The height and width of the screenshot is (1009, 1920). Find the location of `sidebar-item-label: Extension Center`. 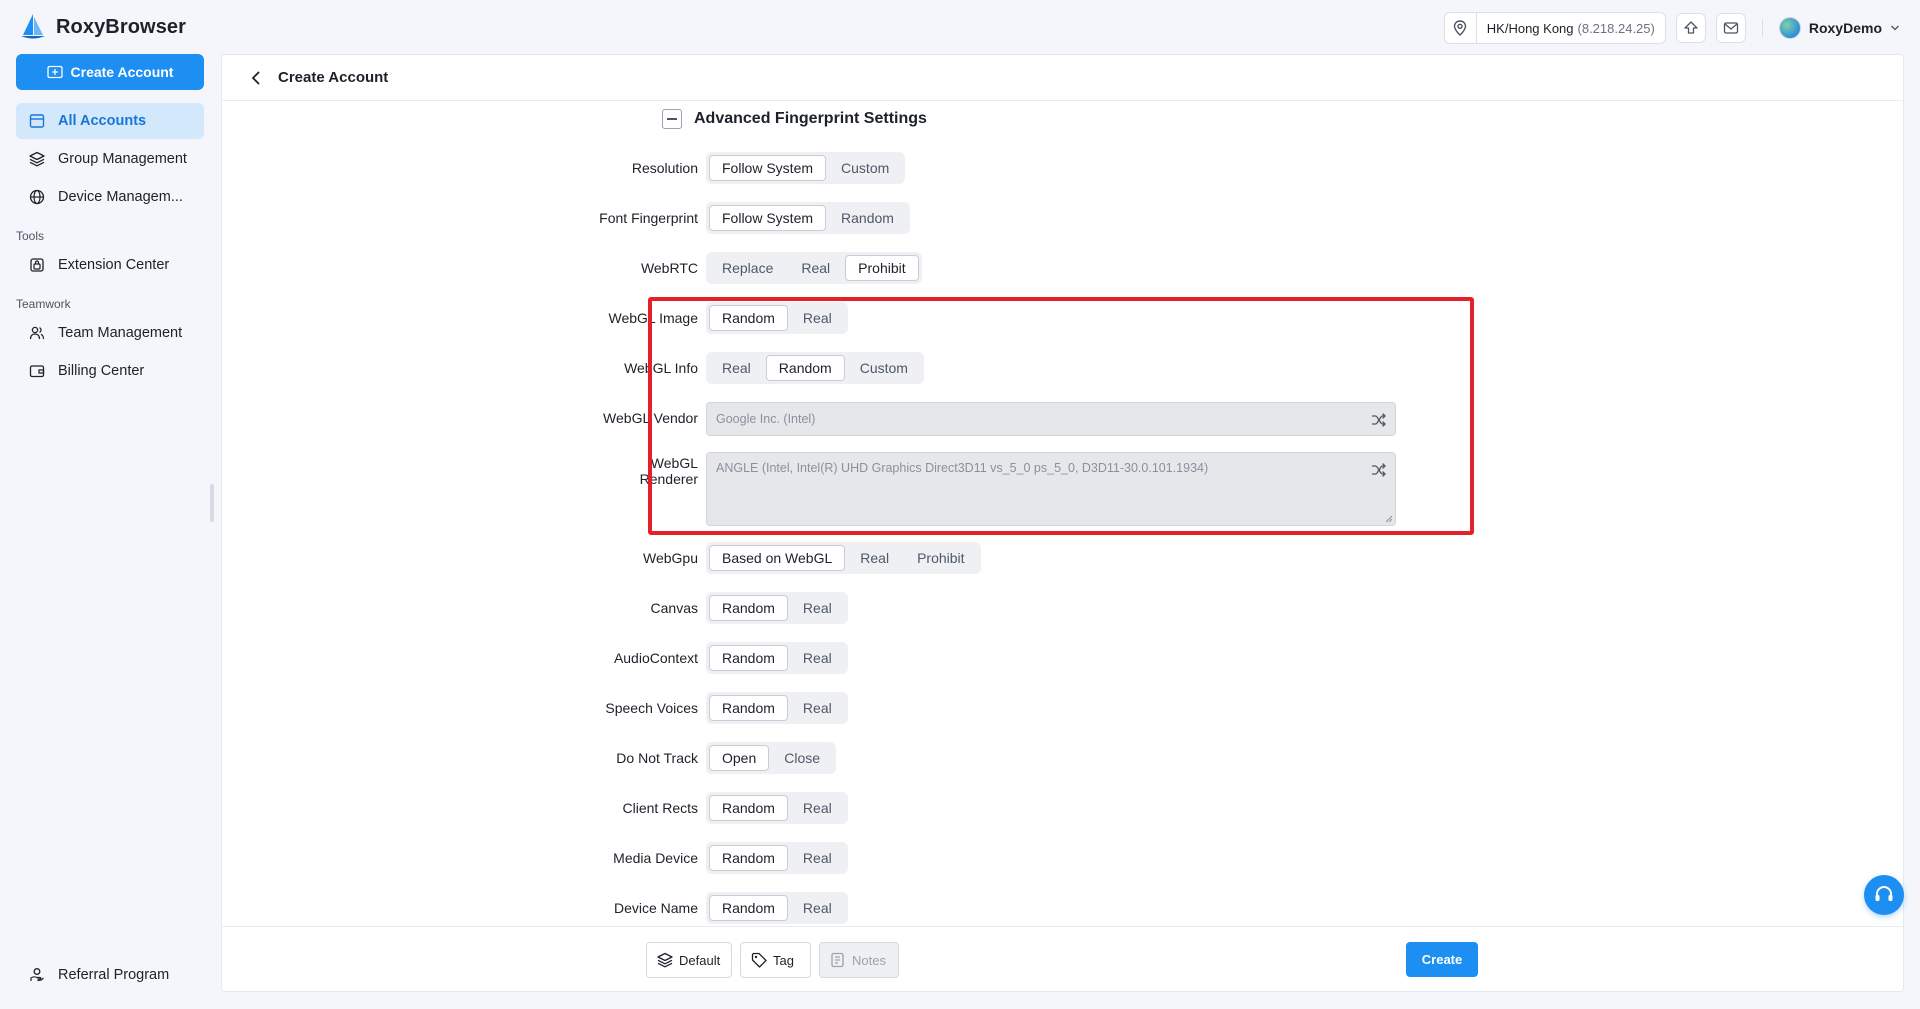

sidebar-item-label: Extension Center is located at coordinates (114, 265).